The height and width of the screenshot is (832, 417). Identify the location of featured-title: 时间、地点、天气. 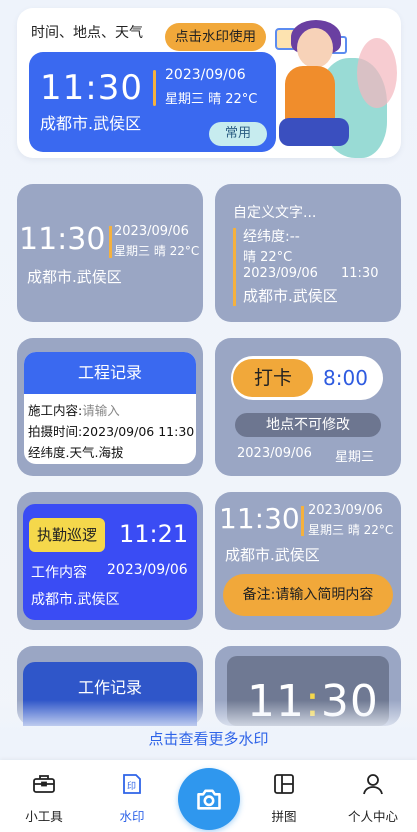
(87, 33).